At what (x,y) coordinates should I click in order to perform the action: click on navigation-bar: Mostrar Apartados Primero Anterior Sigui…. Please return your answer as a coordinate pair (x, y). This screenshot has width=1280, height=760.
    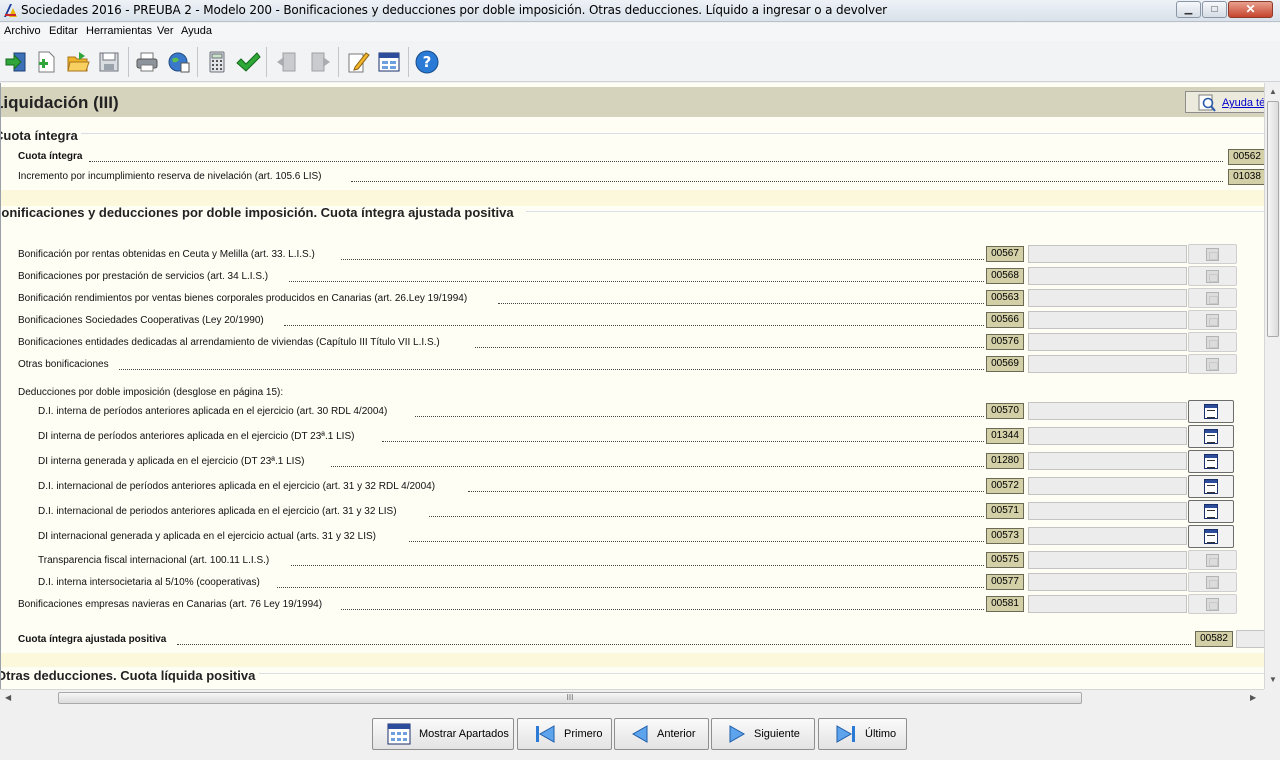
    Looking at the image, I should click on (640, 732).